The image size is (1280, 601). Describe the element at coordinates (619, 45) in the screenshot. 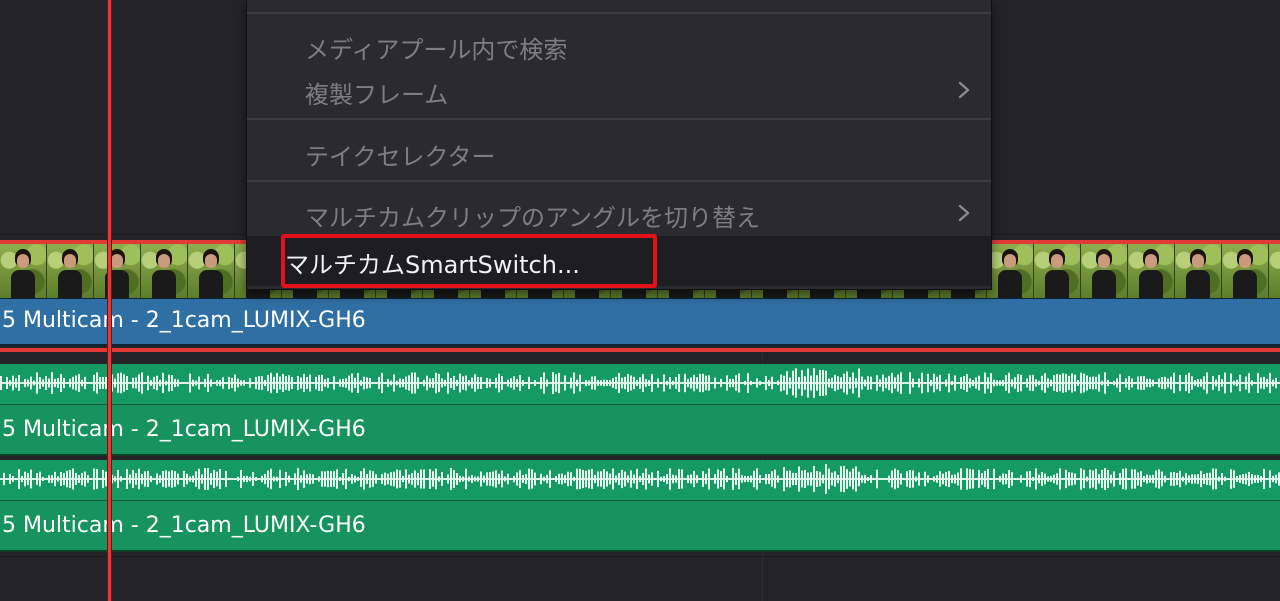

I see `menu-item-find-in-media-pool: メディアプール内で検索` at that location.